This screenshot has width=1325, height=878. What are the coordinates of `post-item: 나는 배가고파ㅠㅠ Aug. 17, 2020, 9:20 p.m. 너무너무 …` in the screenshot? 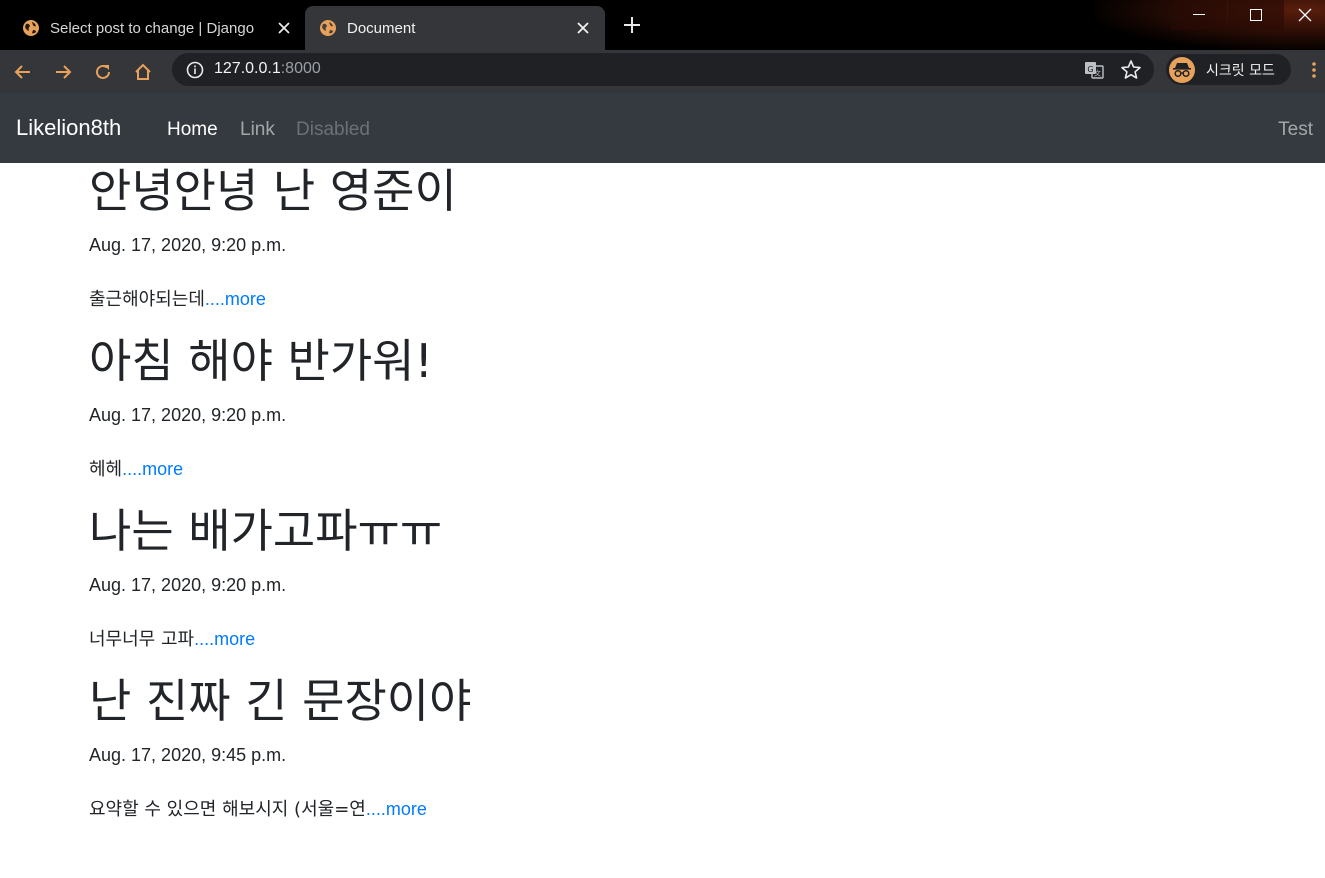 It's located at (266, 576).